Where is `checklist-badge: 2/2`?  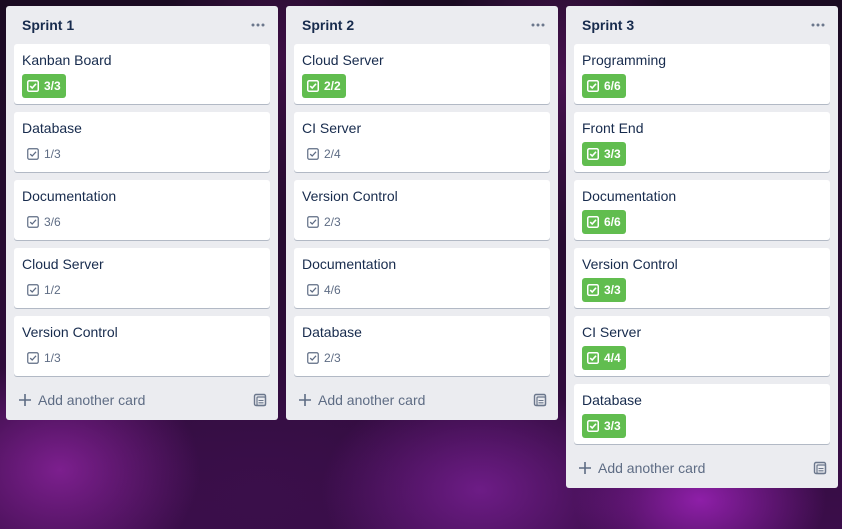 checklist-badge: 2/2 is located at coordinates (324, 86).